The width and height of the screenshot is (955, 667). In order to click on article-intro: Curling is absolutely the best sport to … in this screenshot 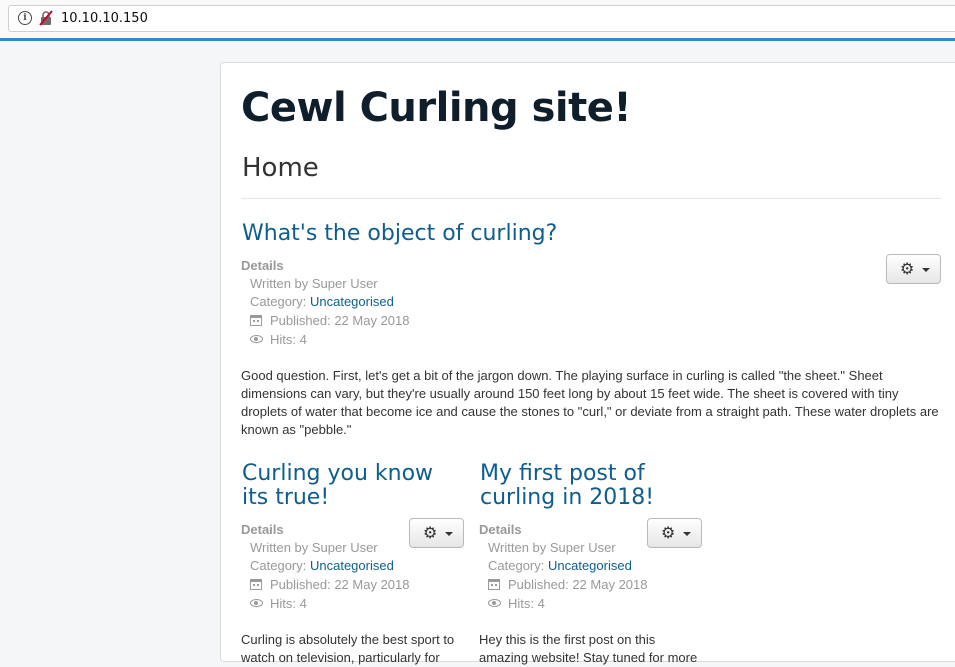, I will do `click(356, 649)`.